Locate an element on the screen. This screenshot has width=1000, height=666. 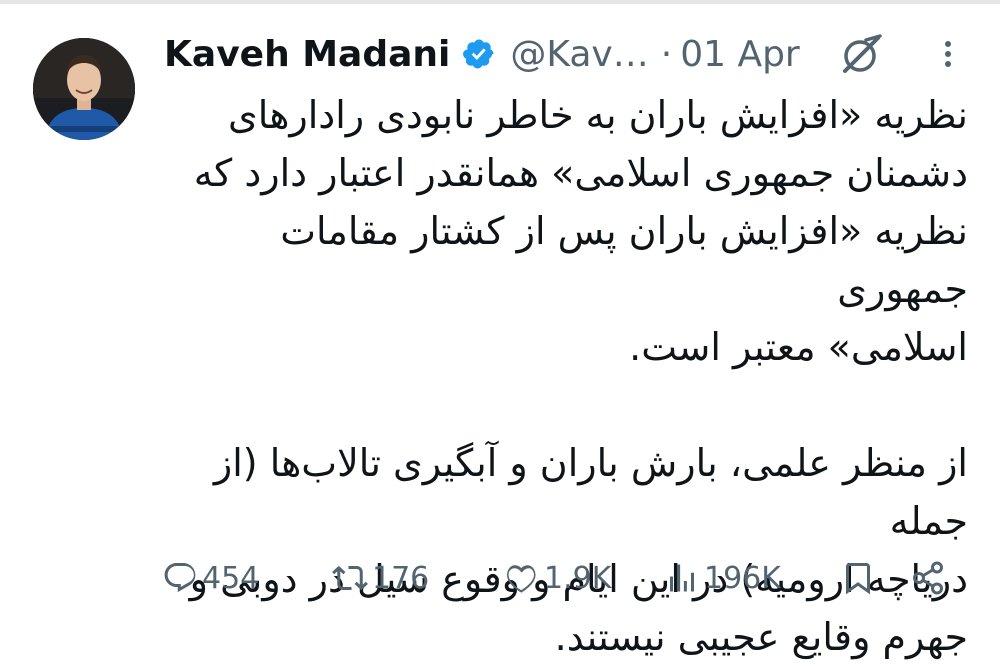
avatar-photo is located at coordinates (84, 89).